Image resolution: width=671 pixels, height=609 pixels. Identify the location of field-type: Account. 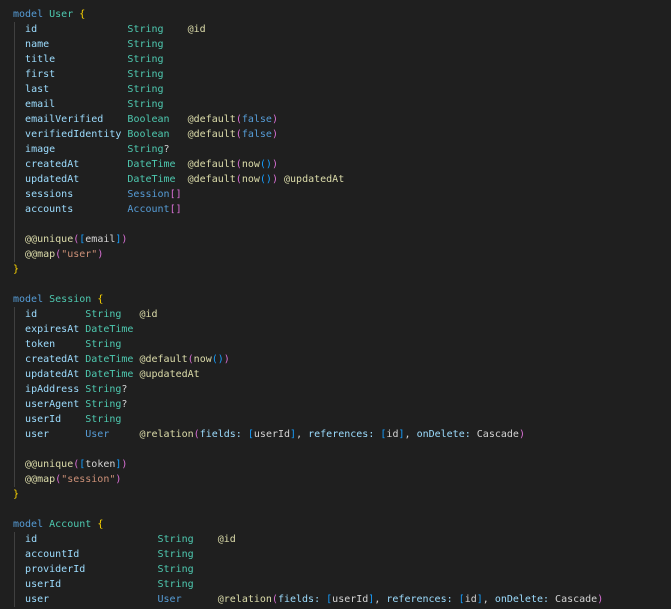
(148, 209).